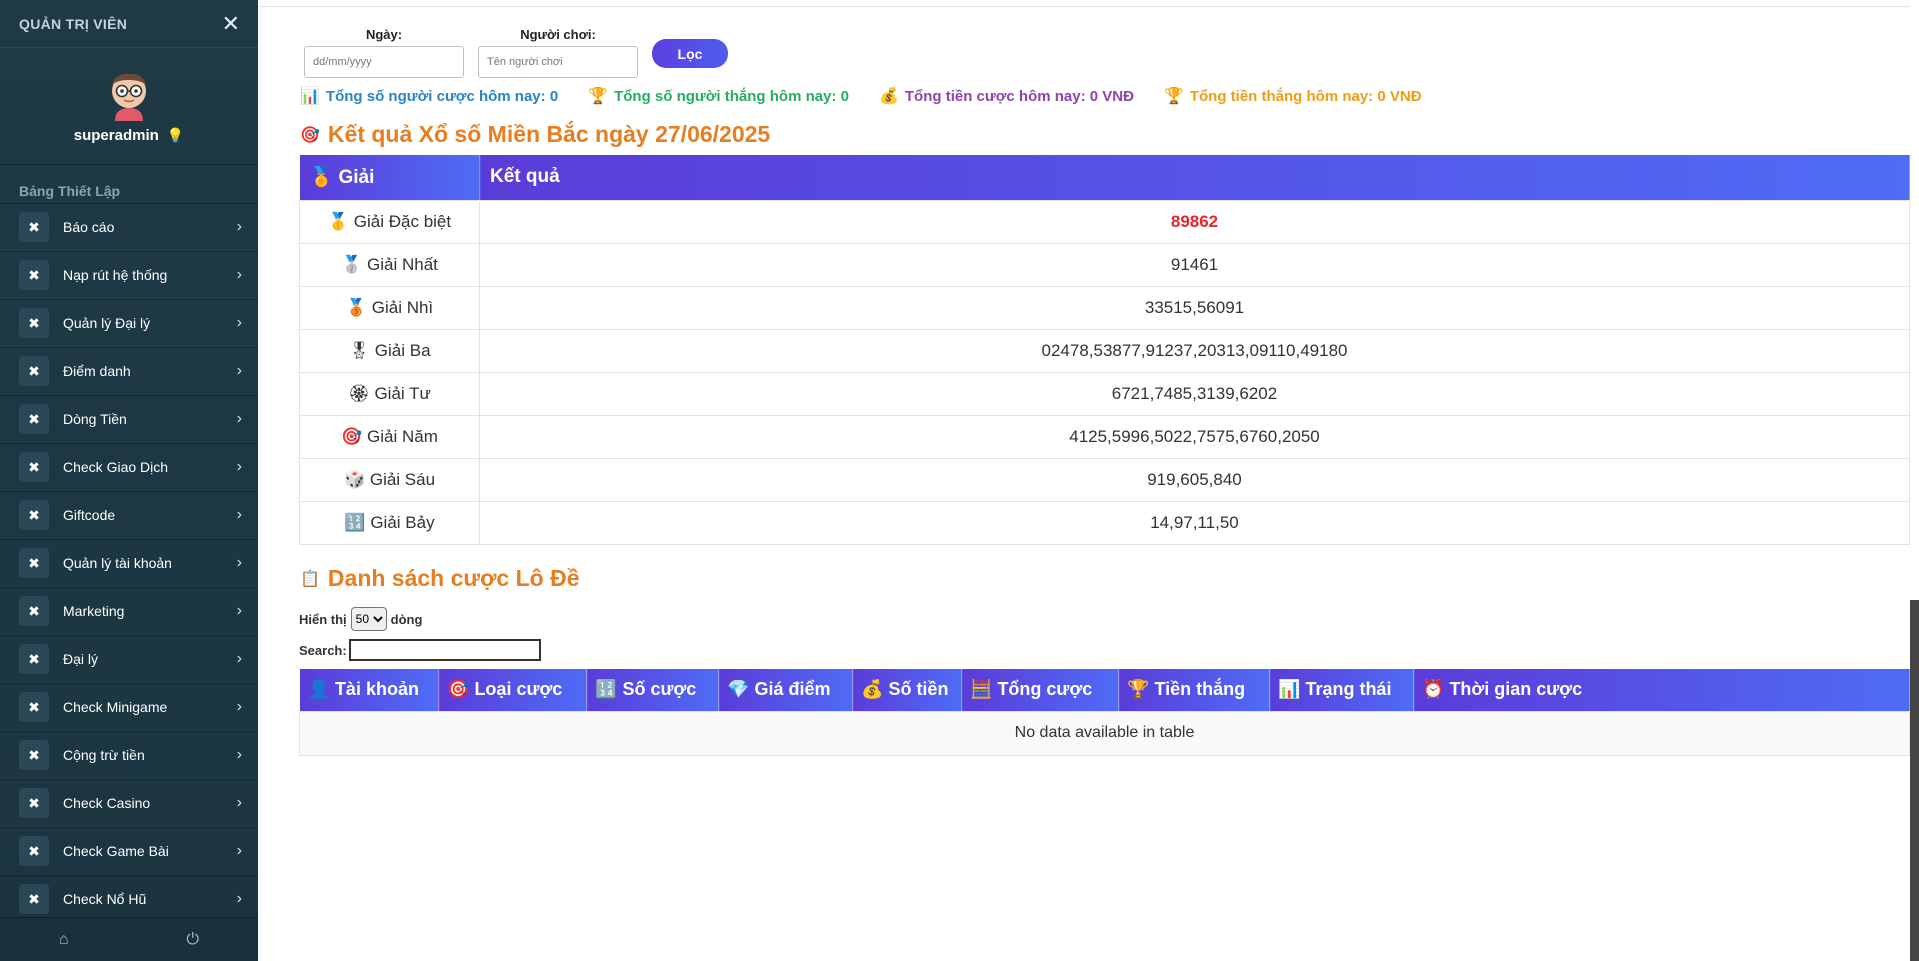 Image resolution: width=1919 pixels, height=961 pixels. Describe the element at coordinates (1104, 264) in the screenshot. I see `result-row: 🥈 Giải Nhất 91461` at that location.